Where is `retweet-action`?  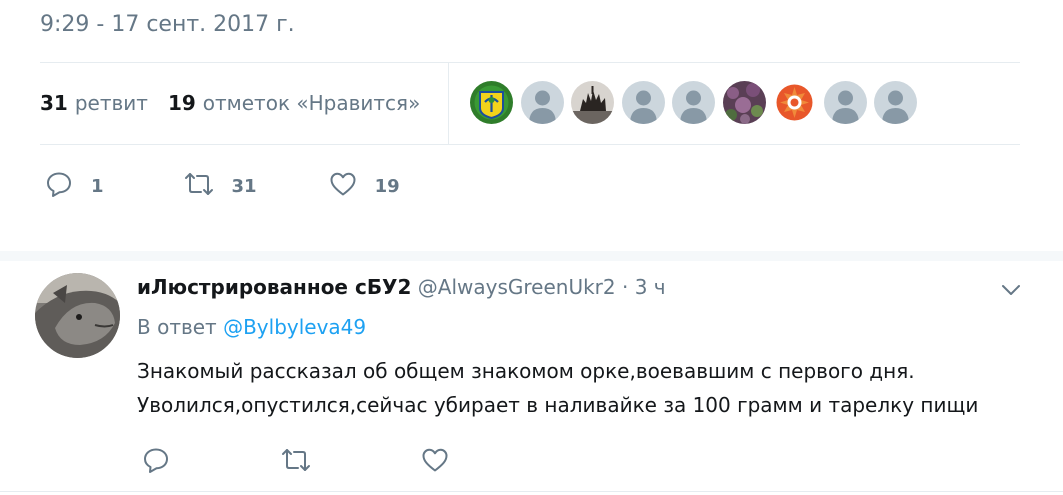 retweet-action is located at coordinates (296, 462).